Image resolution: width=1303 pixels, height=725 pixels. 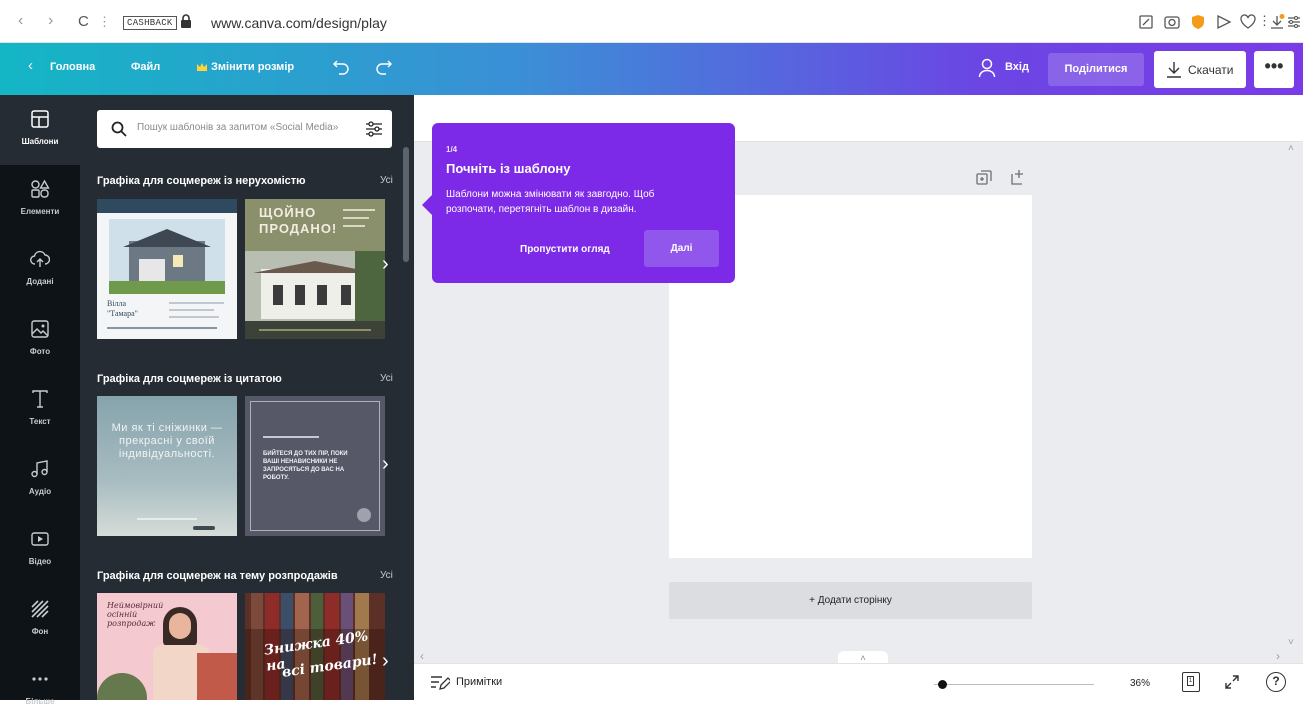 I want to click on nav-uploads: Додані, so click(x=40, y=270).